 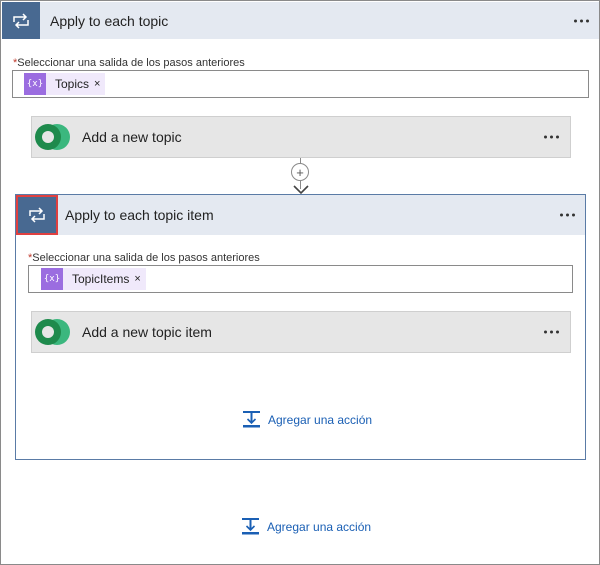 I want to click on topicitems-token: {x} TopicItems ×, so click(x=93, y=279).